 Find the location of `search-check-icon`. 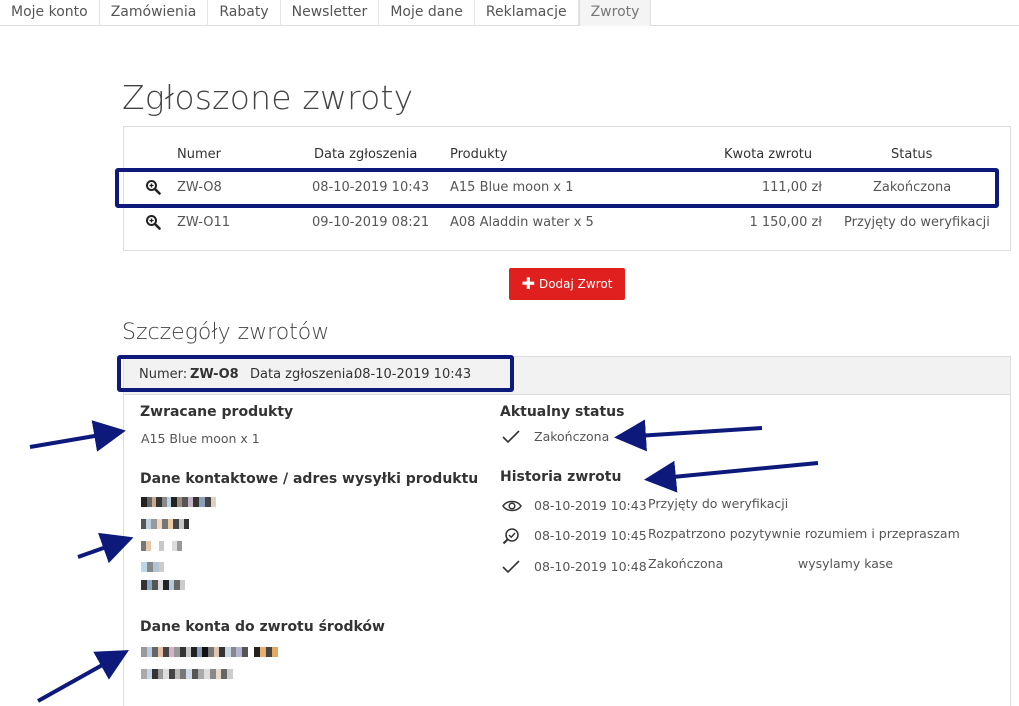

search-check-icon is located at coordinates (510, 536).